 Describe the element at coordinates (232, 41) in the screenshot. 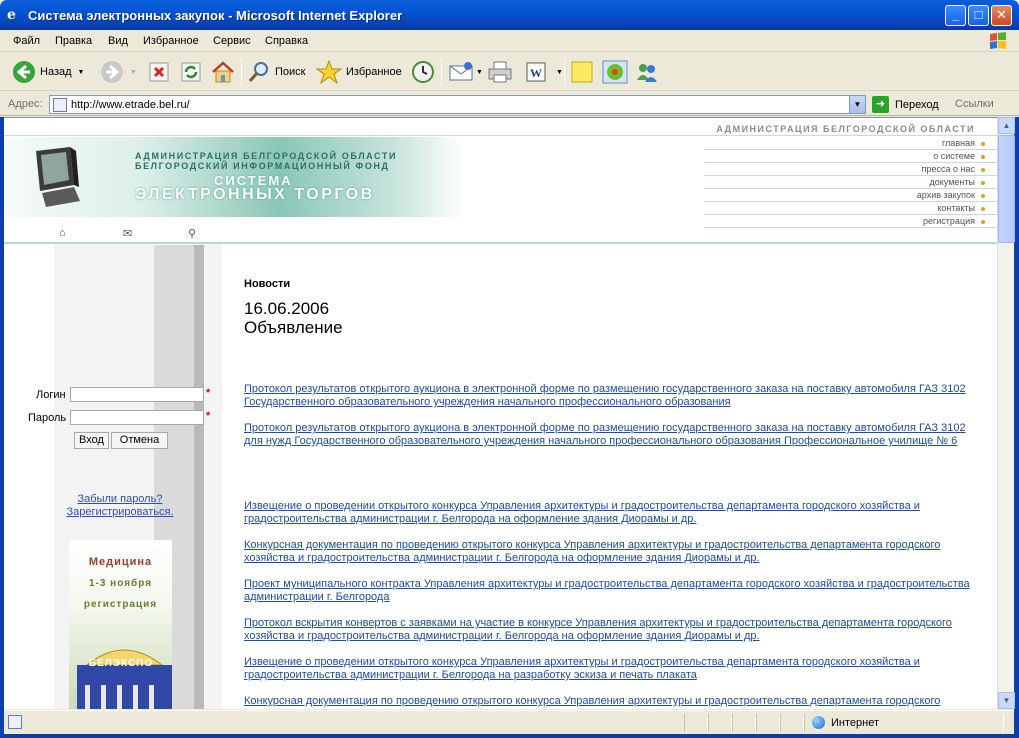

I see `menu-tools: Сервис` at that location.